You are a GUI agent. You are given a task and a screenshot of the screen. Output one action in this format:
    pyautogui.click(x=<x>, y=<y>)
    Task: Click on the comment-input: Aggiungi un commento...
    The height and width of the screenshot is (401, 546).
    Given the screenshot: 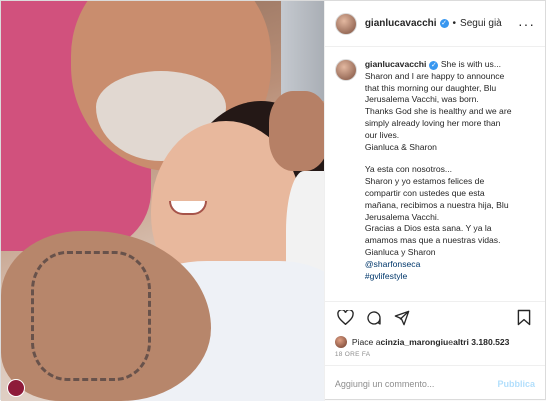 What is the action you would take?
    pyautogui.click(x=385, y=384)
    